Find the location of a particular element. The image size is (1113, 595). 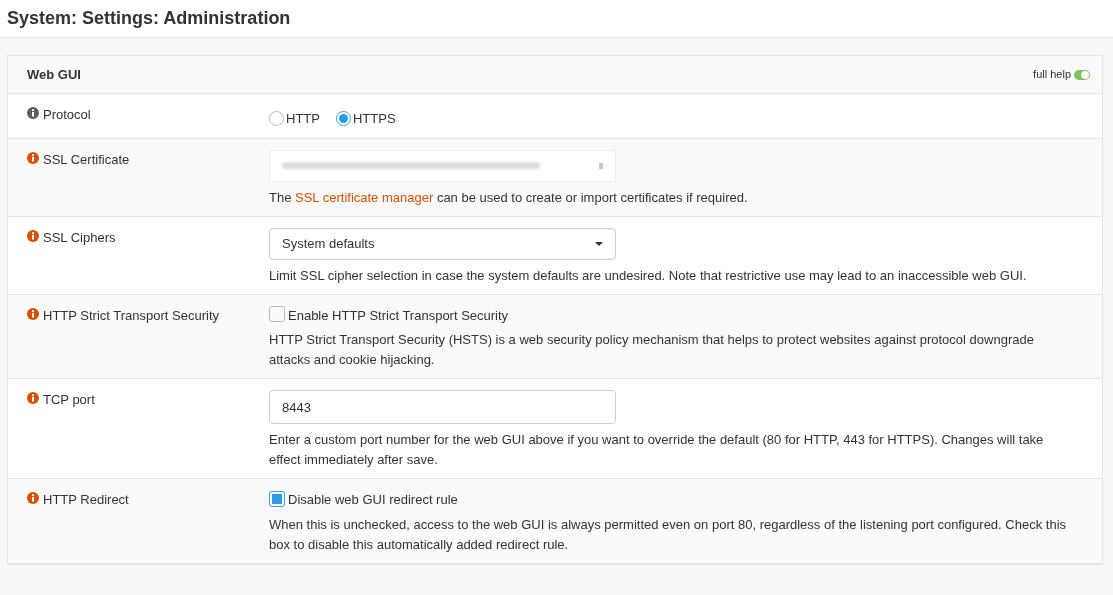

help-text: Enter a custom port number for the web GUI above if you want to override the default (80 for HTTP, 443 for HTTPS). Changes will take effect immediately after save. is located at coordinates (657, 450).